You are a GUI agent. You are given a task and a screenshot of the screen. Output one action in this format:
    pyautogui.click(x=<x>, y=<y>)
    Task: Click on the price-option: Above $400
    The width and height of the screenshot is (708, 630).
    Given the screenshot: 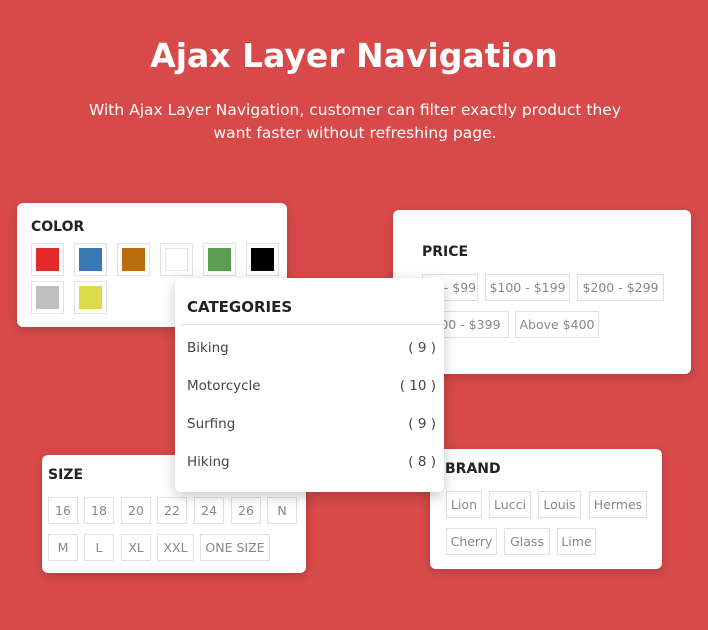 What is the action you would take?
    pyautogui.click(x=557, y=324)
    